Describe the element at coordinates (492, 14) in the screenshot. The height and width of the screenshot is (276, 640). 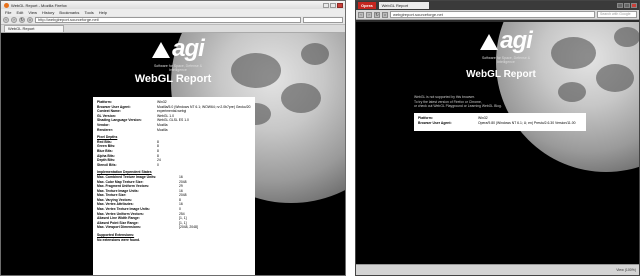
I see `address-bar: webglreport.sourceforge.net` at that location.